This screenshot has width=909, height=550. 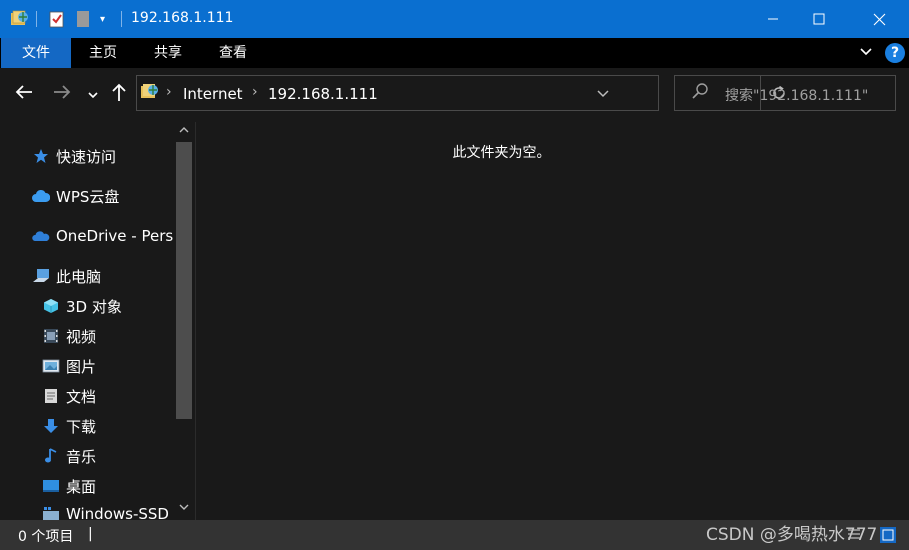 I want to click on new-folder-icon, so click(x=83, y=19).